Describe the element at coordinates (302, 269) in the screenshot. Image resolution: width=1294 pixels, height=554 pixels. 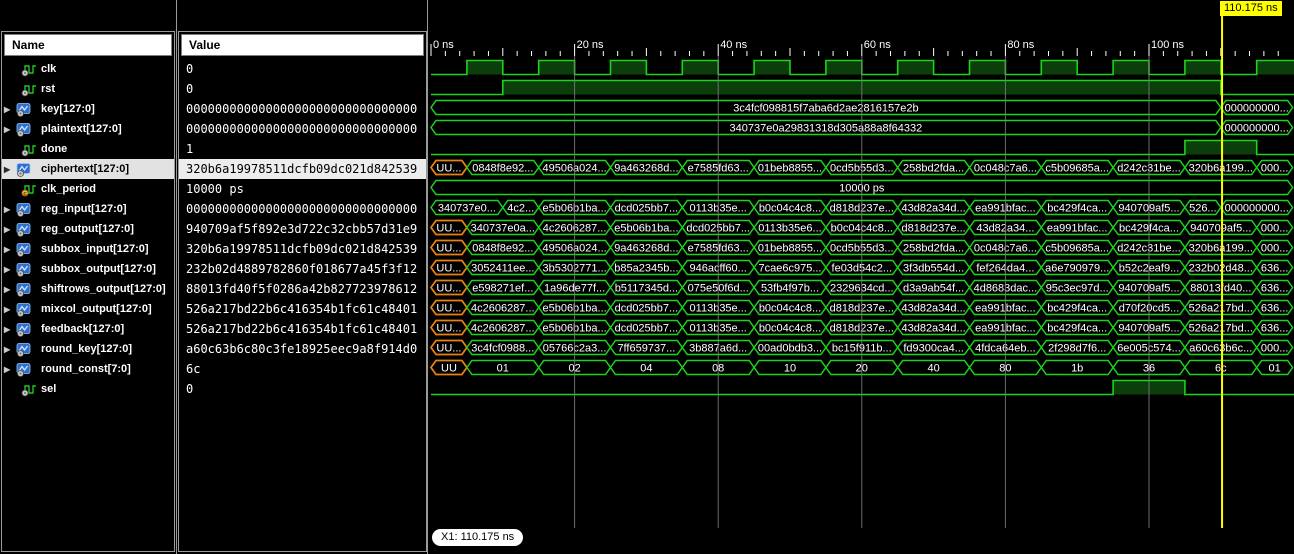
I see `signal-value: 232b02d4889782860f018677a45f3f12` at that location.